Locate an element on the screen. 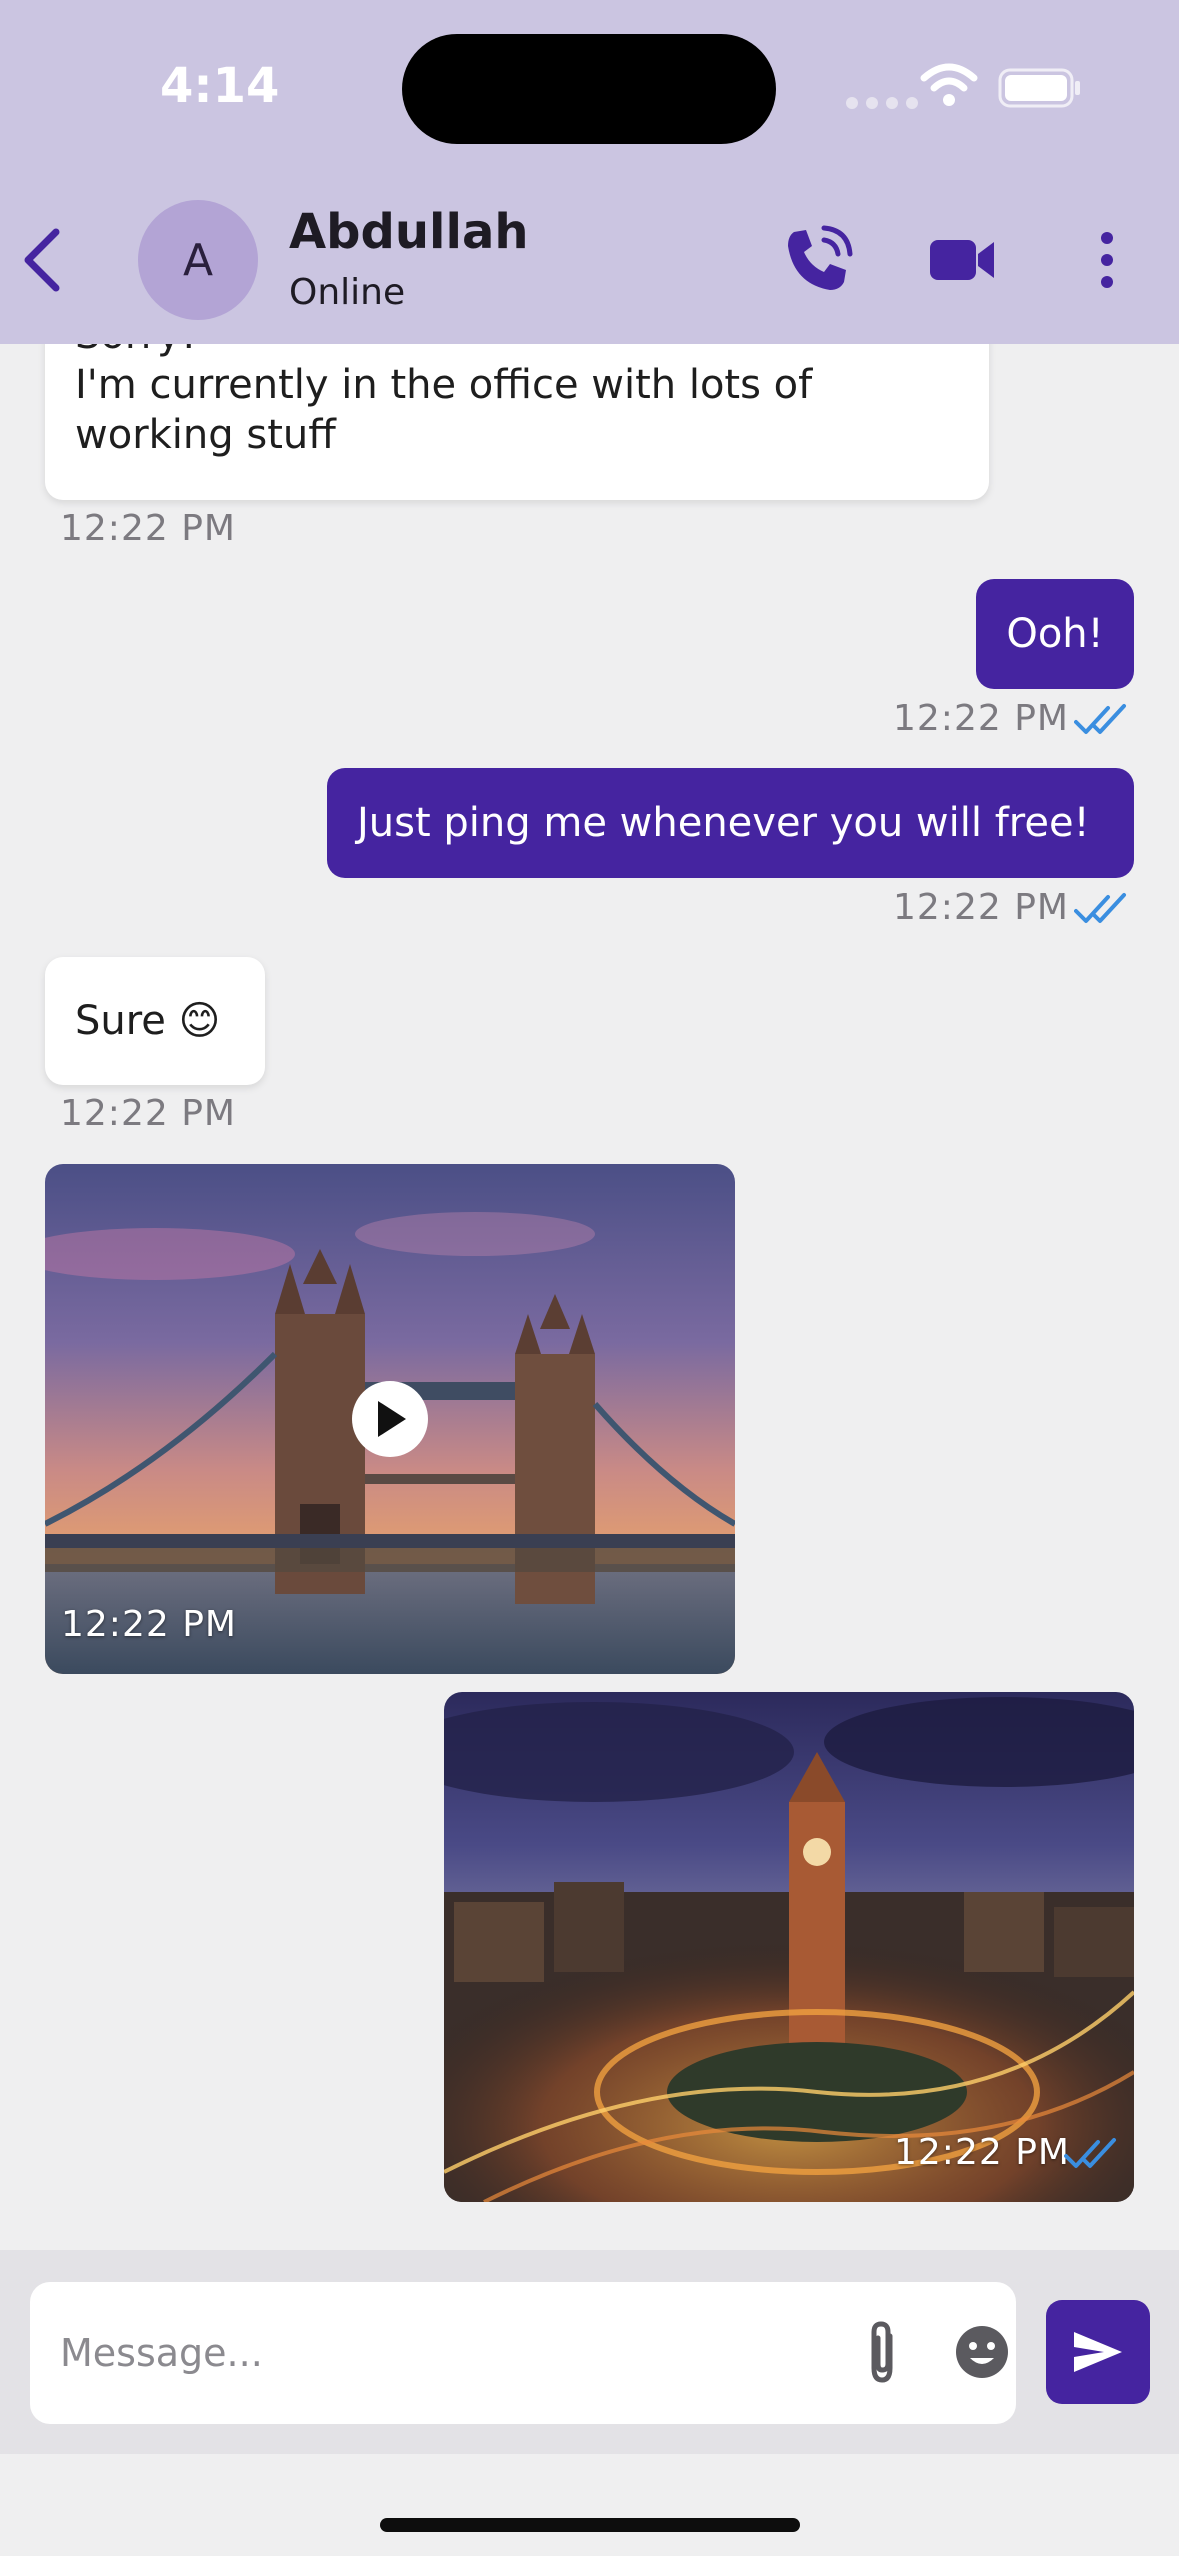 The height and width of the screenshot is (2556, 1179). avatar: A is located at coordinates (198, 260).